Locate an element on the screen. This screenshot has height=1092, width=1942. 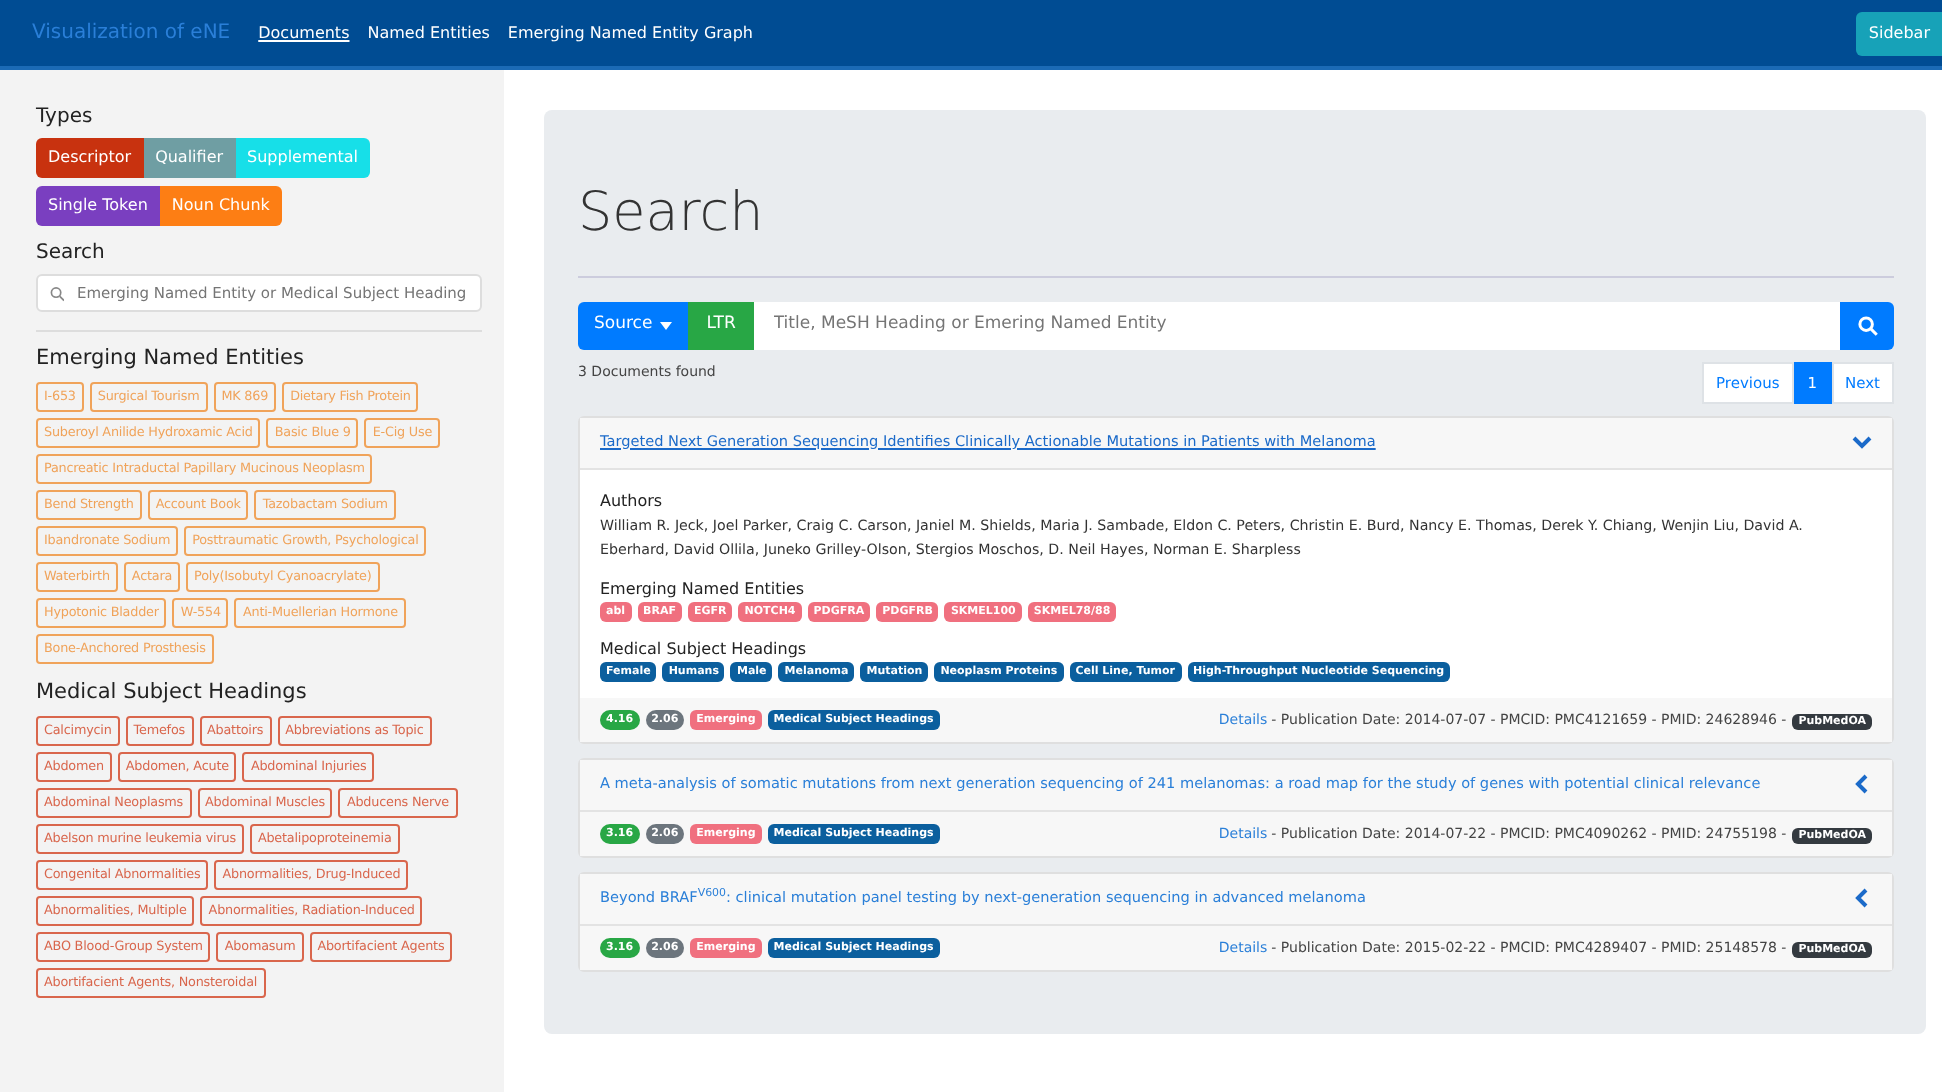
section-heading: Emerging Named Entities is located at coordinates (171, 359).